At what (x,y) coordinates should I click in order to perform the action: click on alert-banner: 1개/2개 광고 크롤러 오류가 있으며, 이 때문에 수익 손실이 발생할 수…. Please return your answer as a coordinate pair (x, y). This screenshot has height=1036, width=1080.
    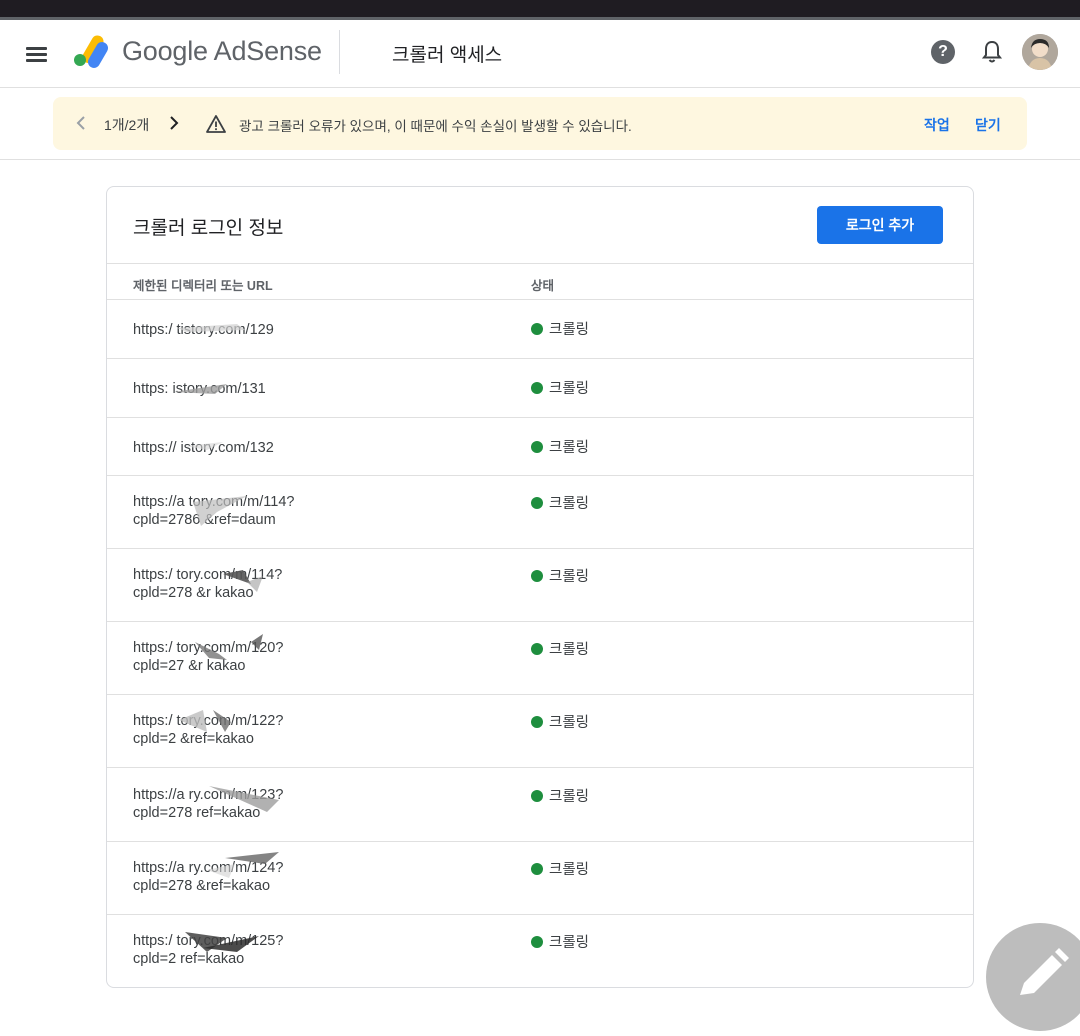
    Looking at the image, I should click on (540, 123).